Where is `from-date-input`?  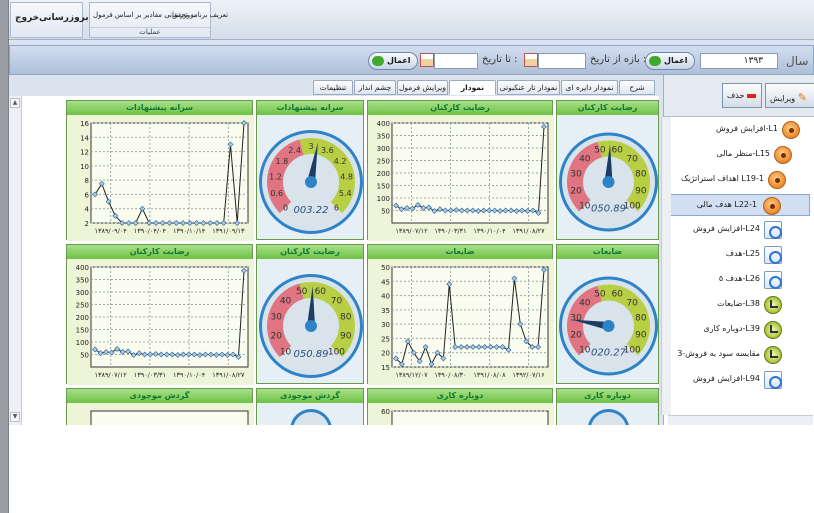
from-date-input is located at coordinates (562, 61).